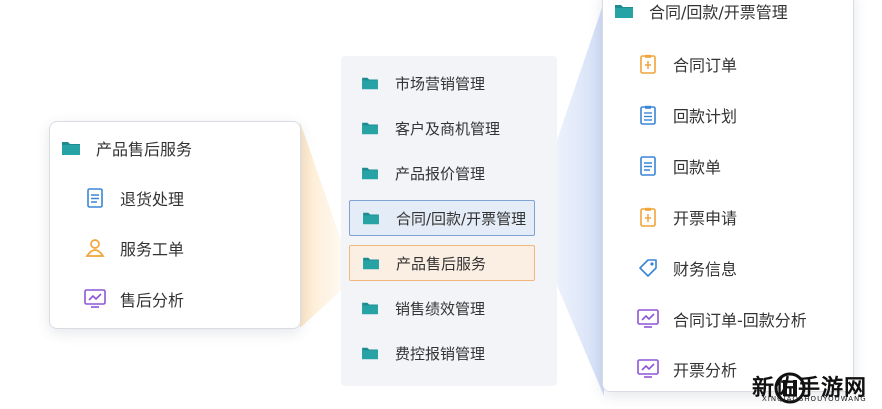 This screenshot has height=409, width=882. I want to click on module-performance: 销售绩效管理, so click(442, 308).